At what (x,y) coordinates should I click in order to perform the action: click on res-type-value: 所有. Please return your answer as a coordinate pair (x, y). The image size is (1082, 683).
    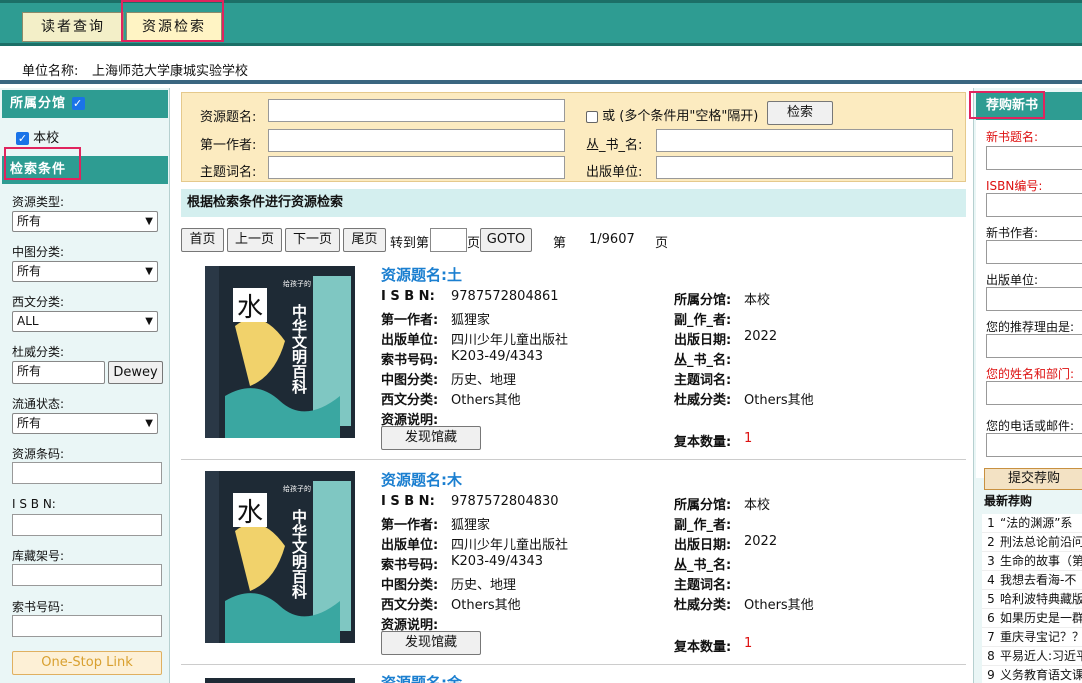
    Looking at the image, I should click on (29, 221).